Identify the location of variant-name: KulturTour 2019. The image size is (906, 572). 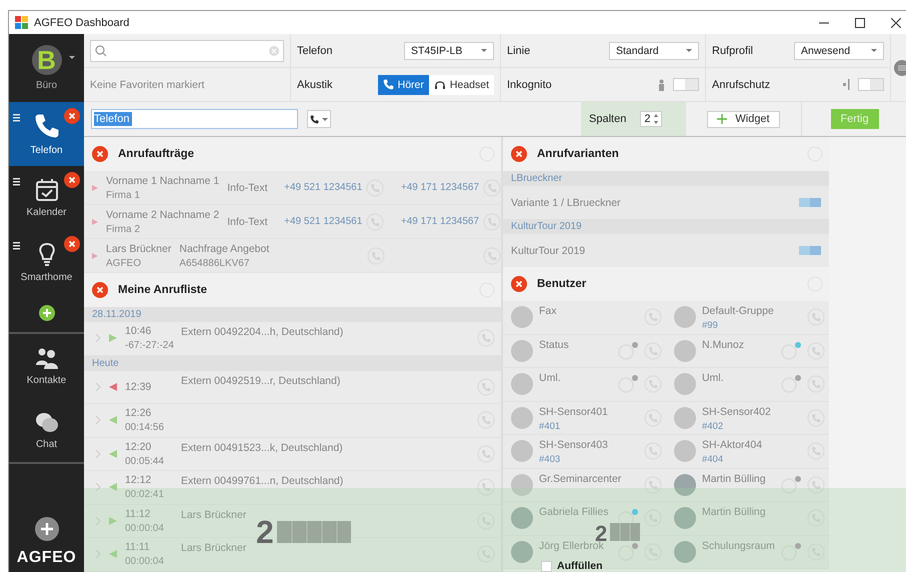
(548, 250).